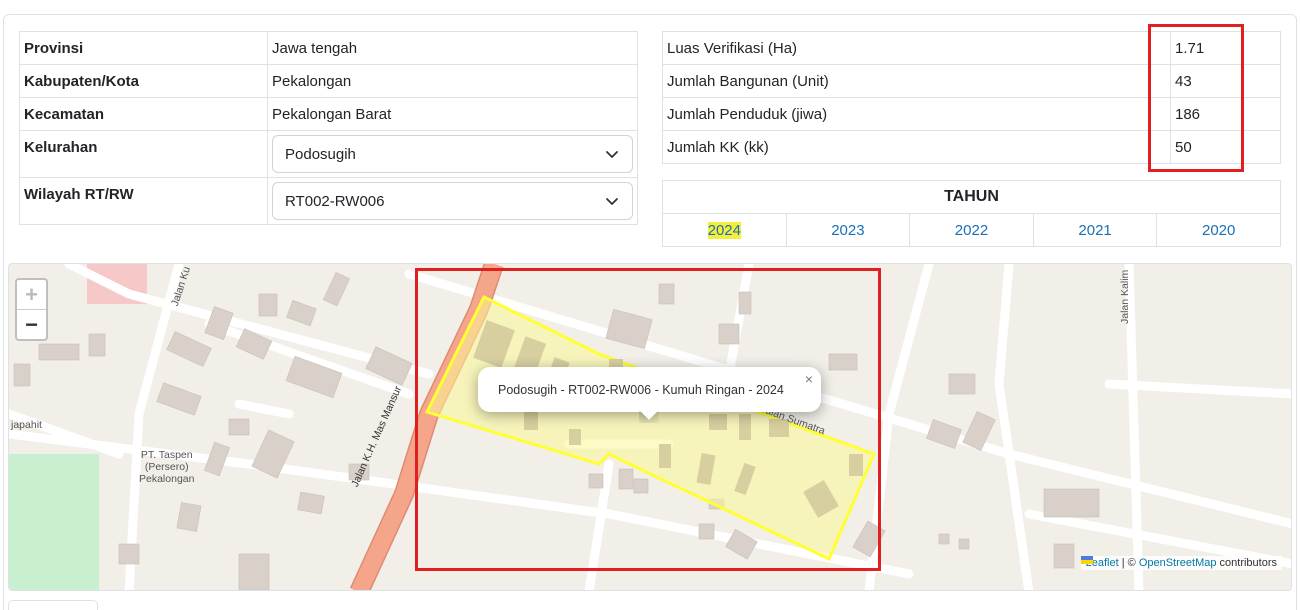  Describe the element at coordinates (847, 230) in the screenshot. I see `year-link-2023: 2023` at that location.